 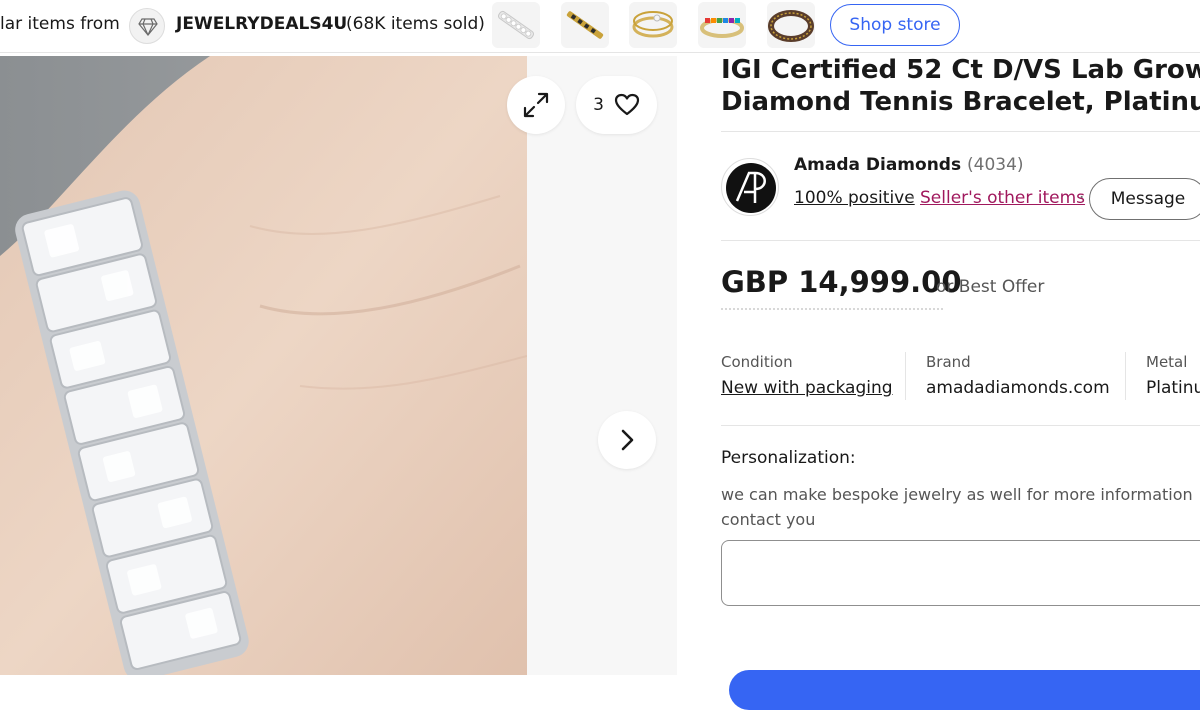 I want to click on spec-condition-value: New with packaging, so click(x=807, y=388).